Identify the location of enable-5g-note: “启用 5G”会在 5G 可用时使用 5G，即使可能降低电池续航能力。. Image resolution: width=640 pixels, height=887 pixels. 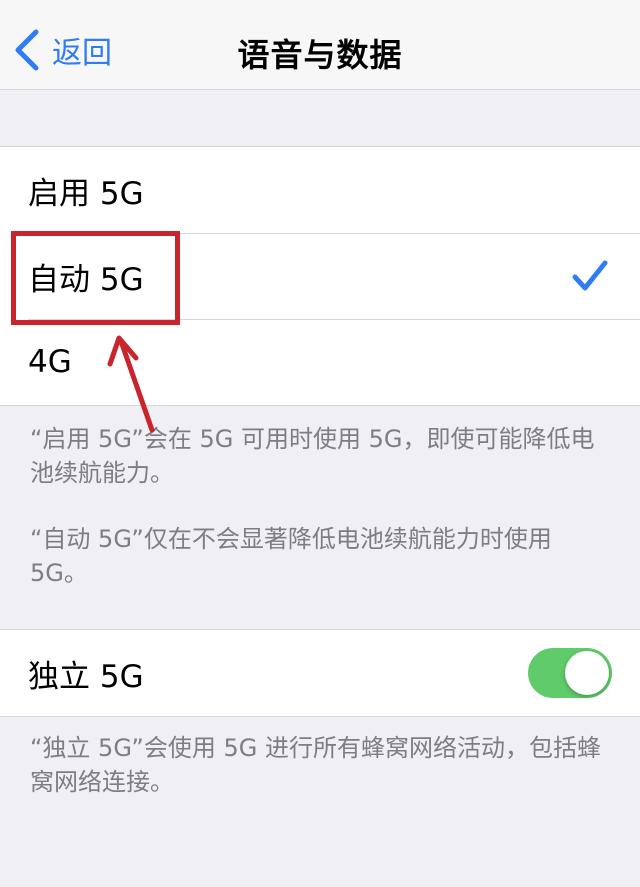
(312, 456).